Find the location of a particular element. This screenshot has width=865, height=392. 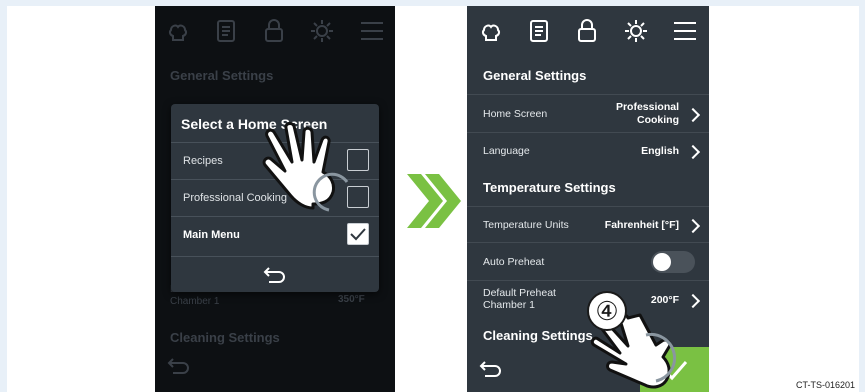

step-number-badge: ④ is located at coordinates (607, 311).